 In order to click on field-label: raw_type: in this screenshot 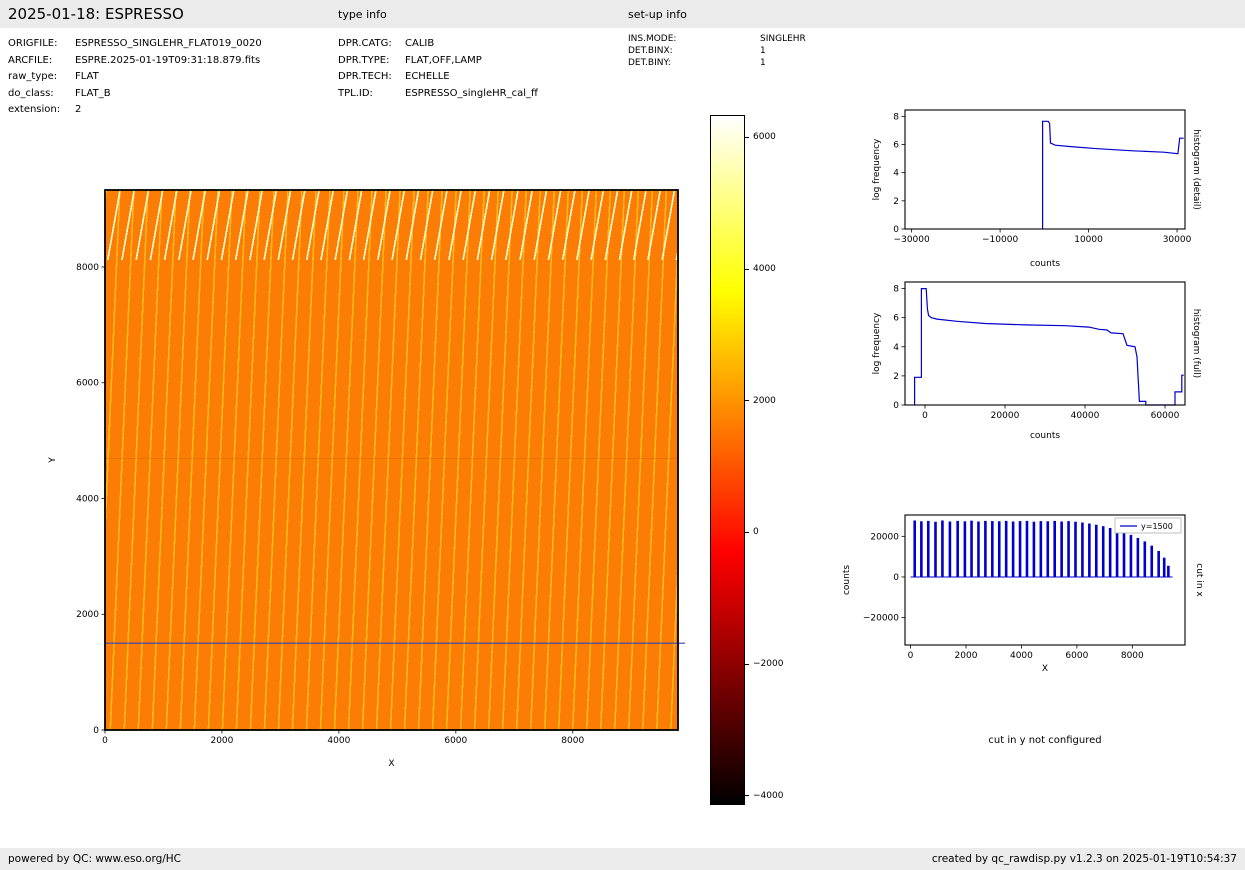, I will do `click(33, 77)`.